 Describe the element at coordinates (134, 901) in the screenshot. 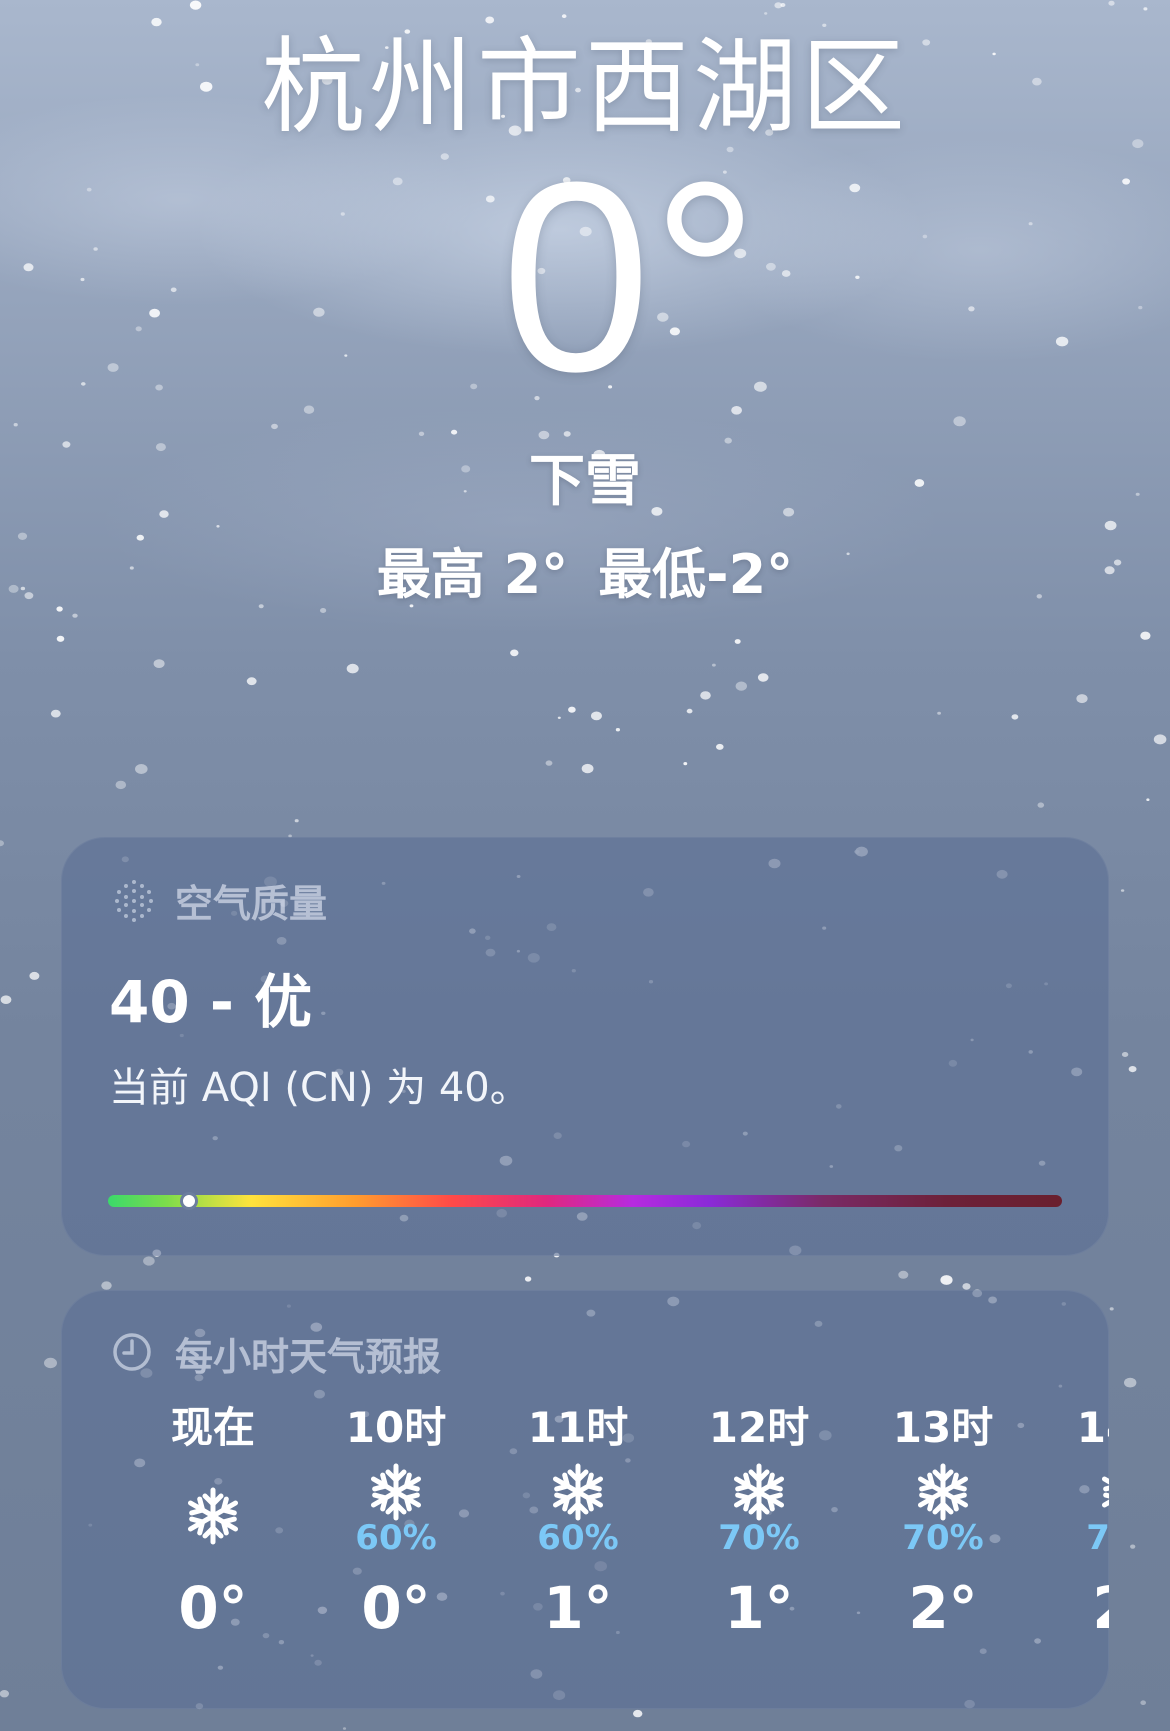

I see `aqi-dots-icon` at that location.